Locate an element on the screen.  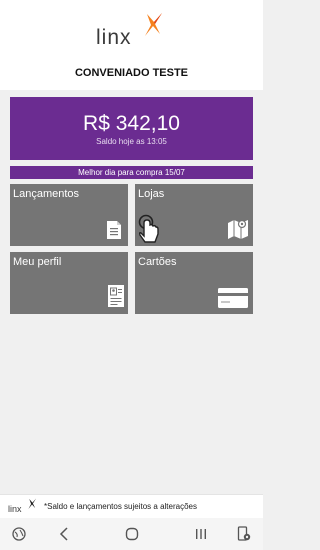
tile-cartoes-label: Cartões is located at coordinates (157, 262).